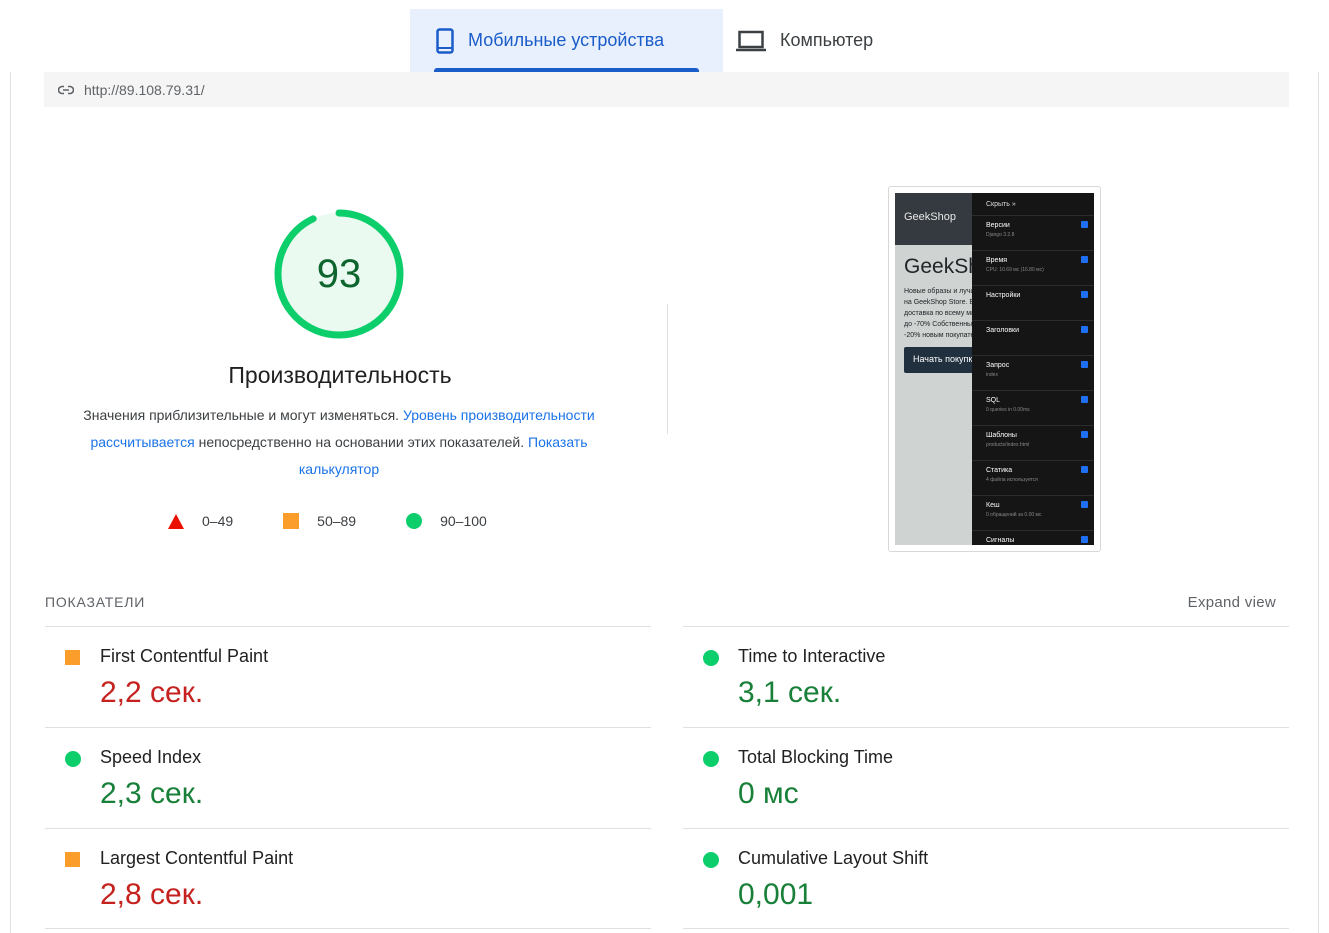 The height and width of the screenshot is (933, 1329). What do you see at coordinates (337, 521) in the screenshot?
I see `legend-range: 50–89` at bounding box center [337, 521].